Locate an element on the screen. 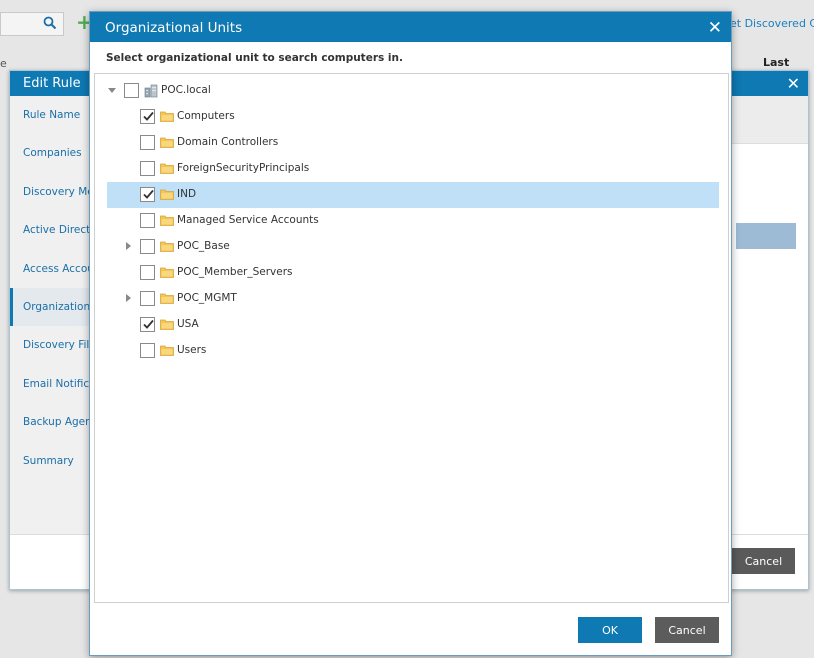 The width and height of the screenshot is (814, 658). tree-row: POC_Base is located at coordinates (413, 247).